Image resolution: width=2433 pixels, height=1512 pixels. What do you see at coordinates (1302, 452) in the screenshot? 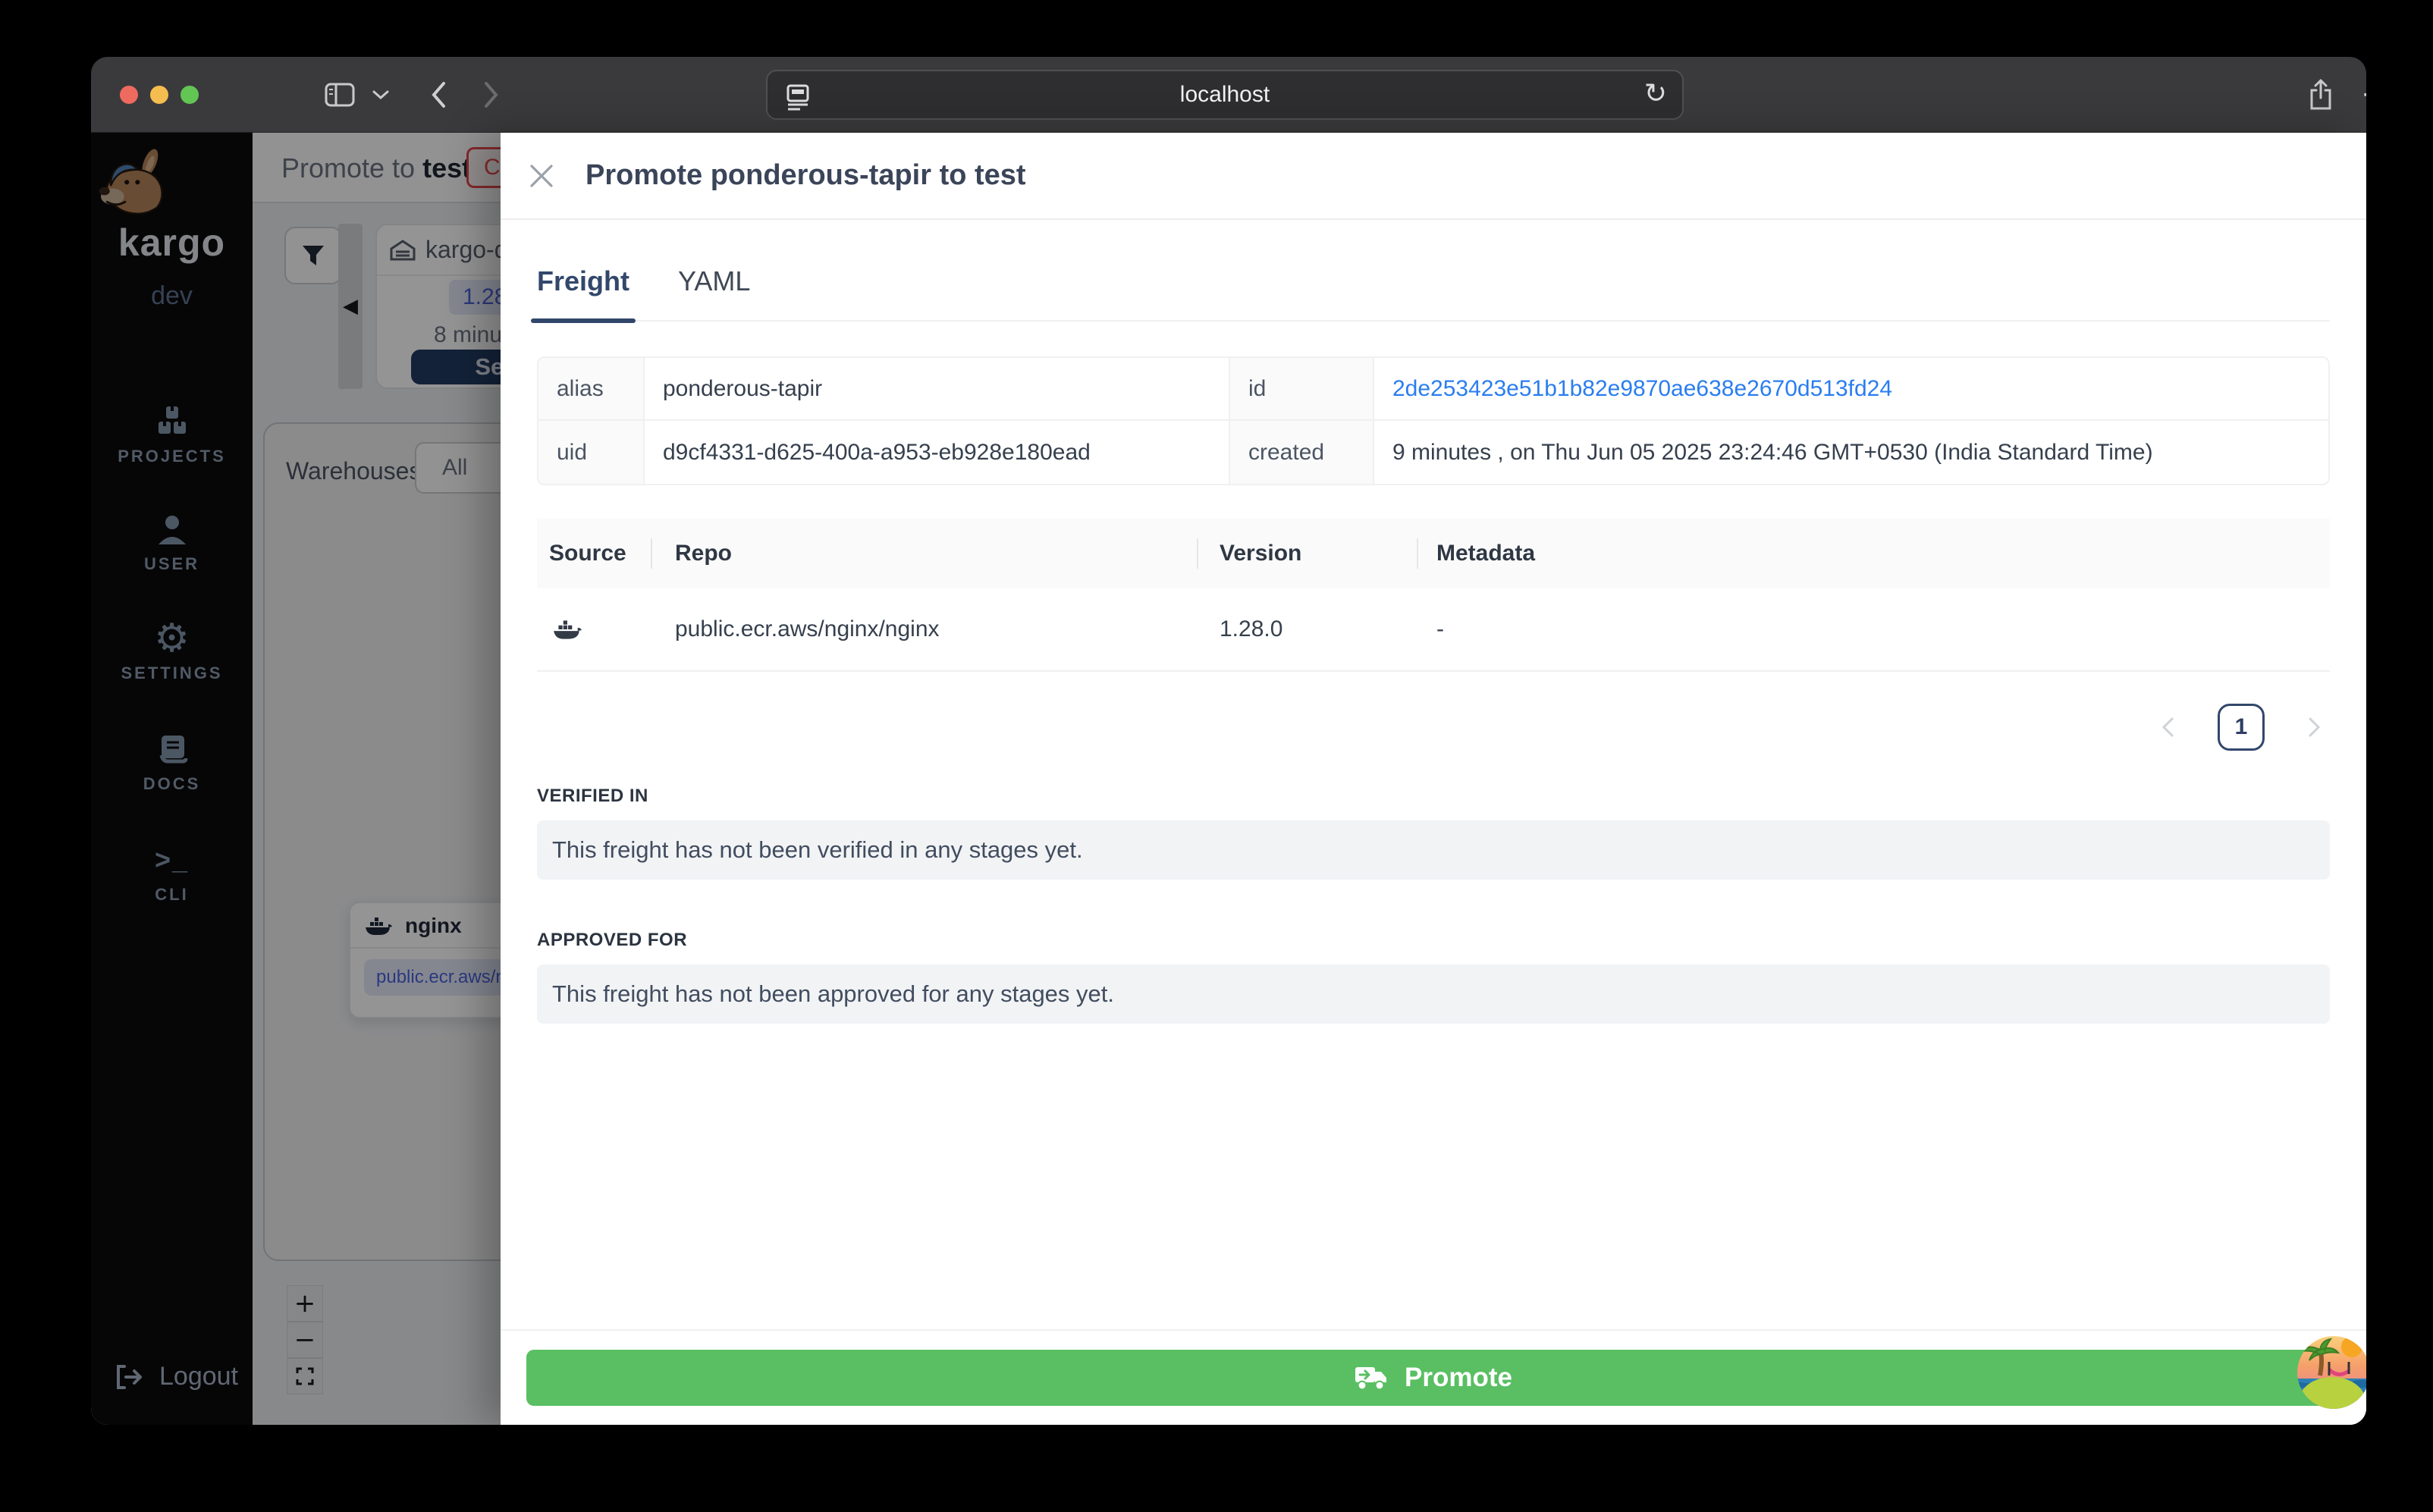
I see `created-label: created` at bounding box center [1302, 452].